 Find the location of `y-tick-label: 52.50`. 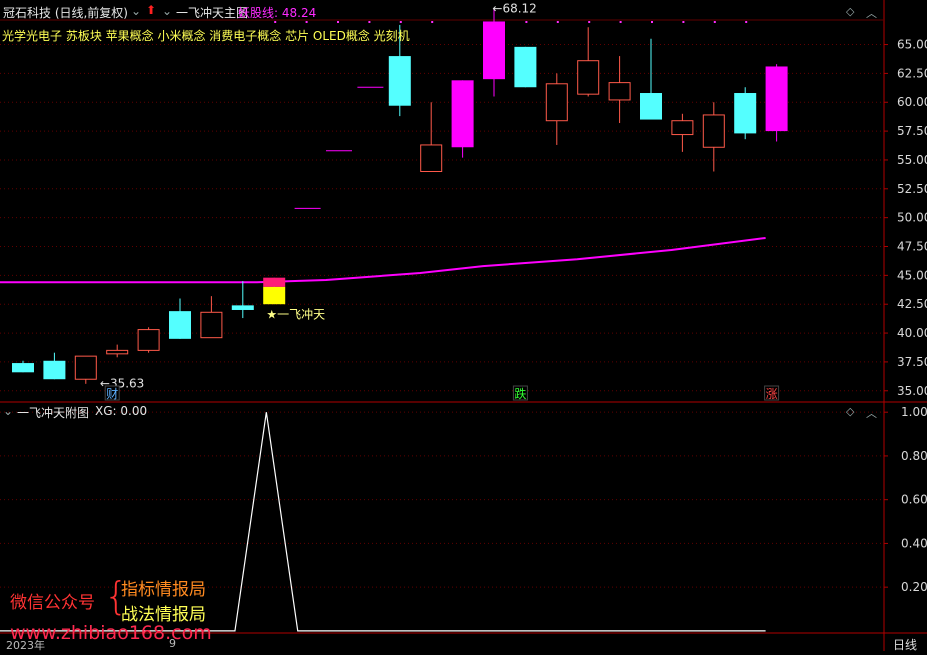

y-tick-label: 52.50 is located at coordinates (912, 189).